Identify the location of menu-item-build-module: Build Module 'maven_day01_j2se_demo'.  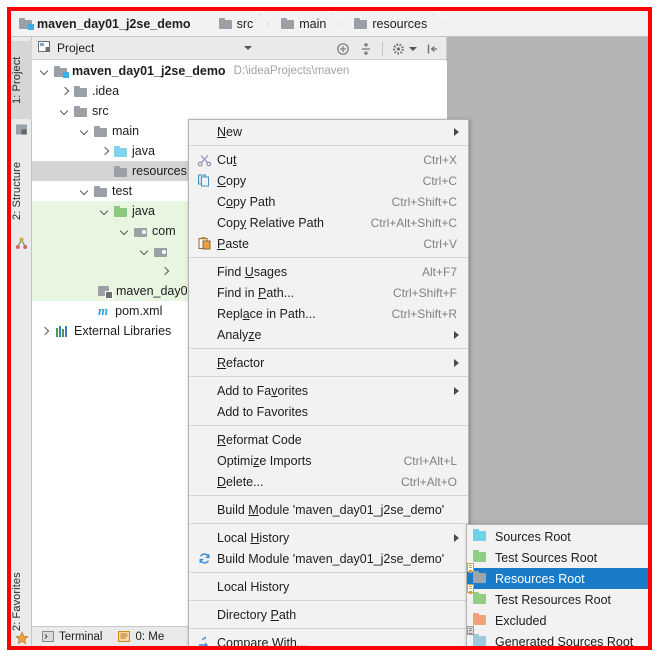
(328, 509).